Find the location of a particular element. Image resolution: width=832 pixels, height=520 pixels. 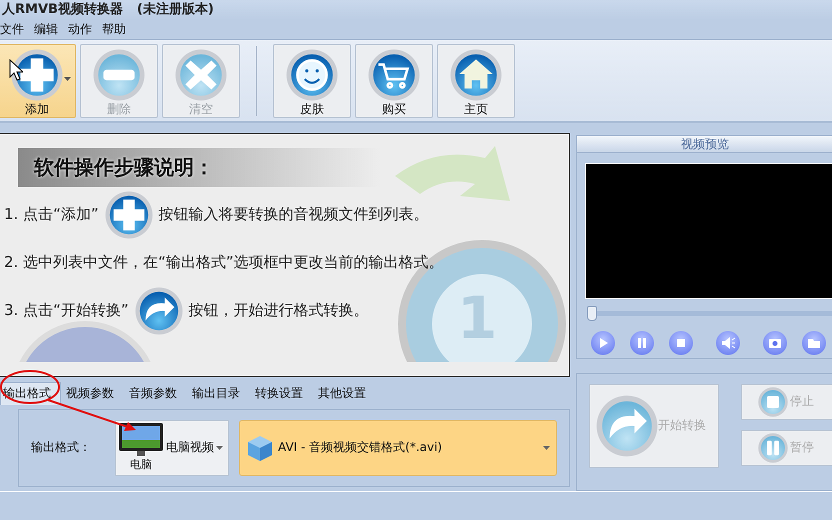

toolbar-button: 主页 is located at coordinates (476, 81).